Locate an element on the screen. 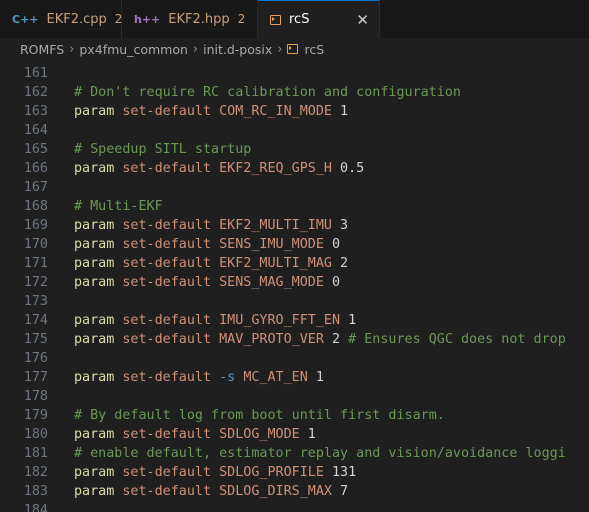  breadcrumb-item-init-d-posix: init.d-posix is located at coordinates (237, 49).